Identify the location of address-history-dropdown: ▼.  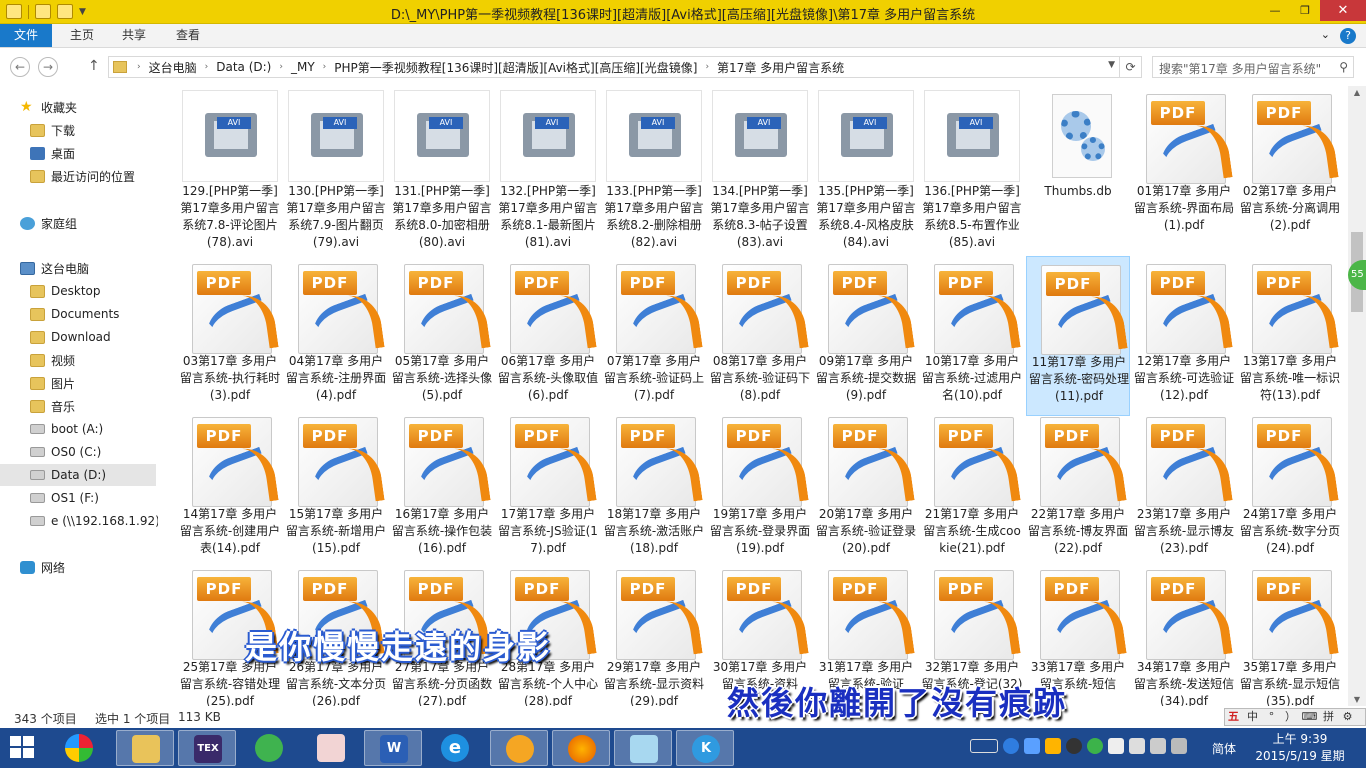
(1111, 65).